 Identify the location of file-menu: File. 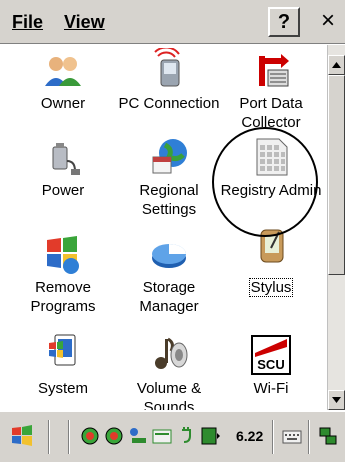
(27, 22).